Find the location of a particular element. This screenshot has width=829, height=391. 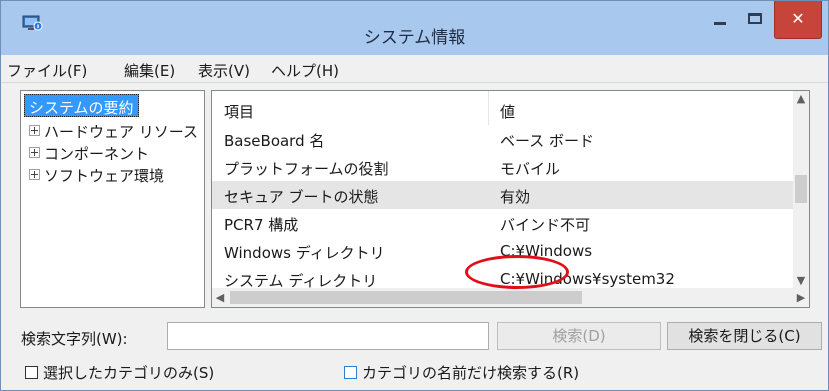

vertical-scrollbar: ▲ ▼ is located at coordinates (801, 190).